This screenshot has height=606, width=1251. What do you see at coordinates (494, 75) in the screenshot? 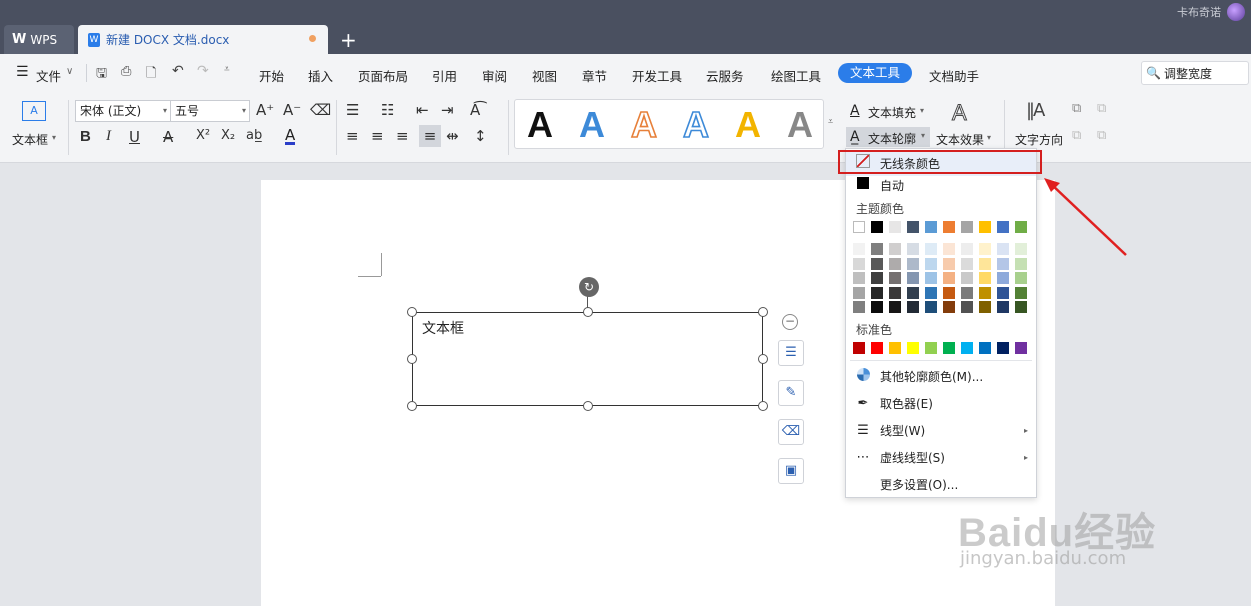
I see `menu-review: 审阅` at bounding box center [494, 75].